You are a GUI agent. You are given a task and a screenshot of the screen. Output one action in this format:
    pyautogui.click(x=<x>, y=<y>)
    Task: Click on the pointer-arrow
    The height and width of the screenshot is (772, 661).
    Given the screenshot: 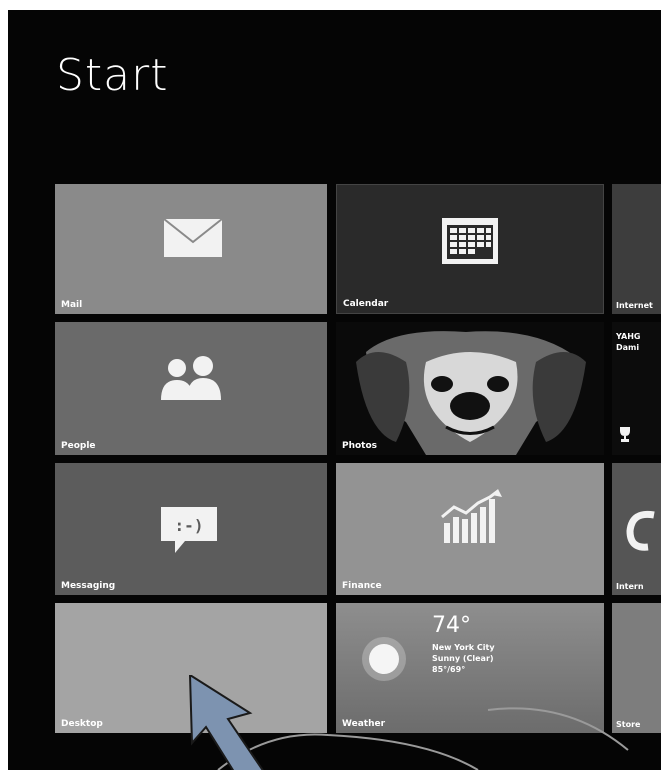 What is the action you would take?
    pyautogui.click(x=226, y=722)
    